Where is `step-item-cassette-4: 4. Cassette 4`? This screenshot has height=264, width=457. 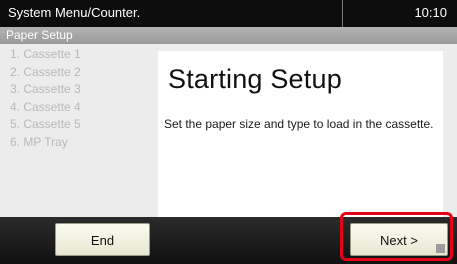
step-item-cassette-4: 4. Cassette 4 is located at coordinates (45, 106).